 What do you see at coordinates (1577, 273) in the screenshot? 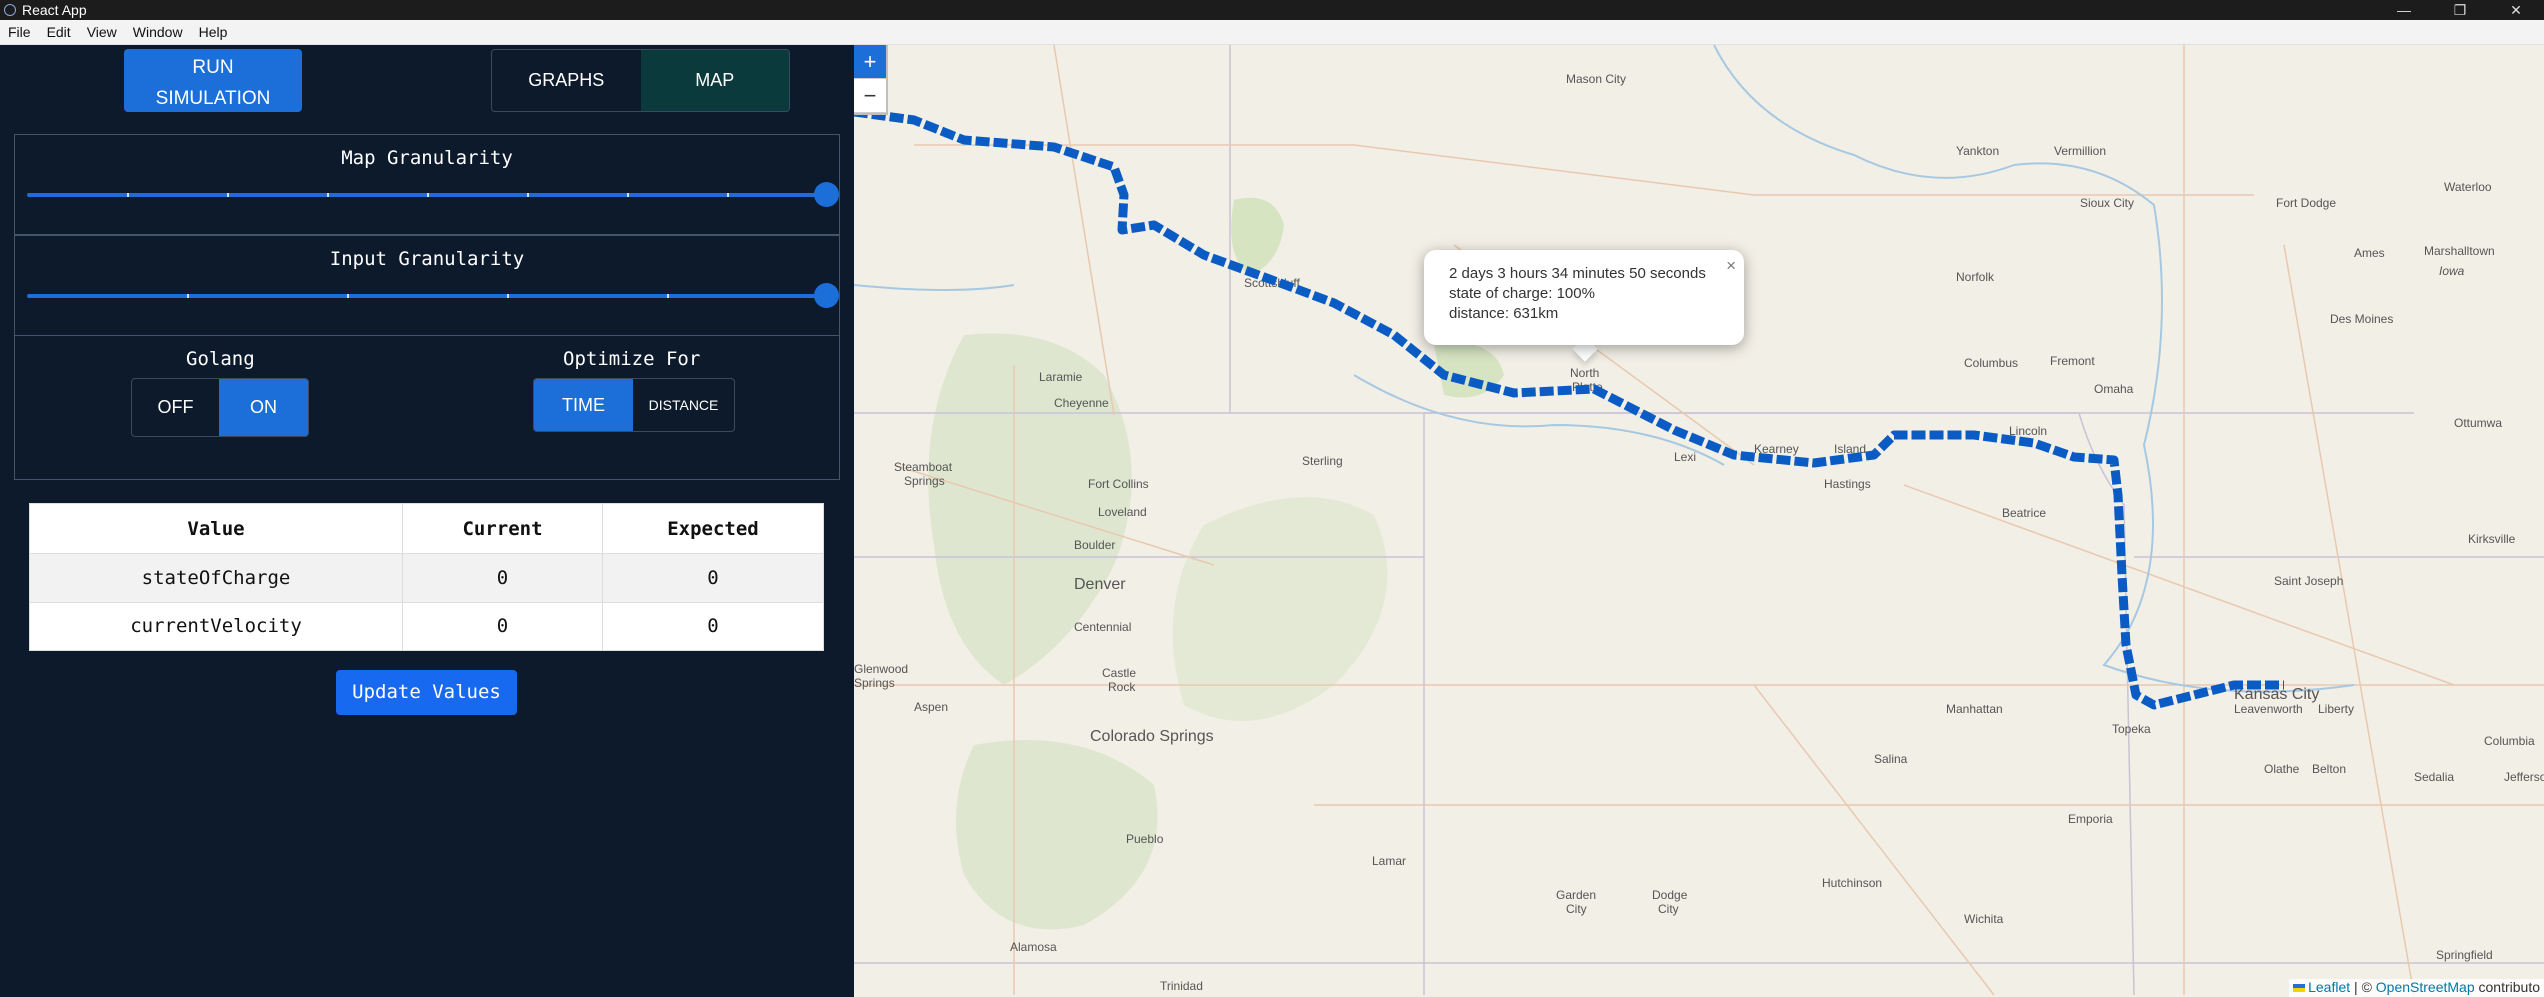
I see `popup-duration: 2 days 3 hours 34 minutes 50 seconds` at bounding box center [1577, 273].